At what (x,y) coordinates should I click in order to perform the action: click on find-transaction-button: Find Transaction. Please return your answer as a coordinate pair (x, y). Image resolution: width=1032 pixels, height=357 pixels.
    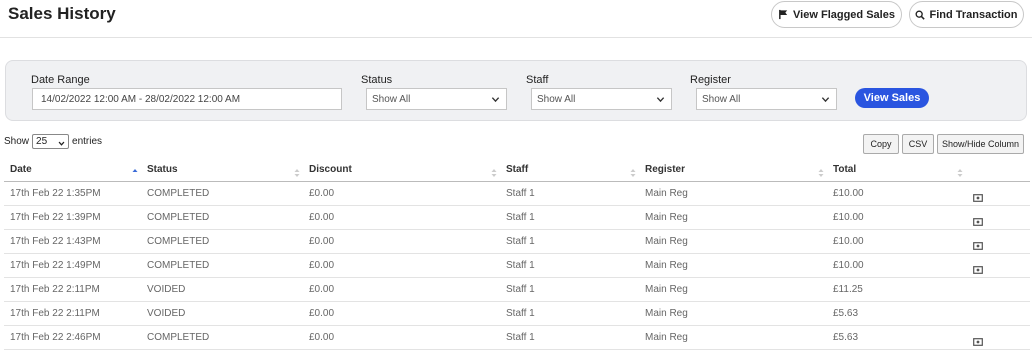
    Looking at the image, I should click on (966, 14).